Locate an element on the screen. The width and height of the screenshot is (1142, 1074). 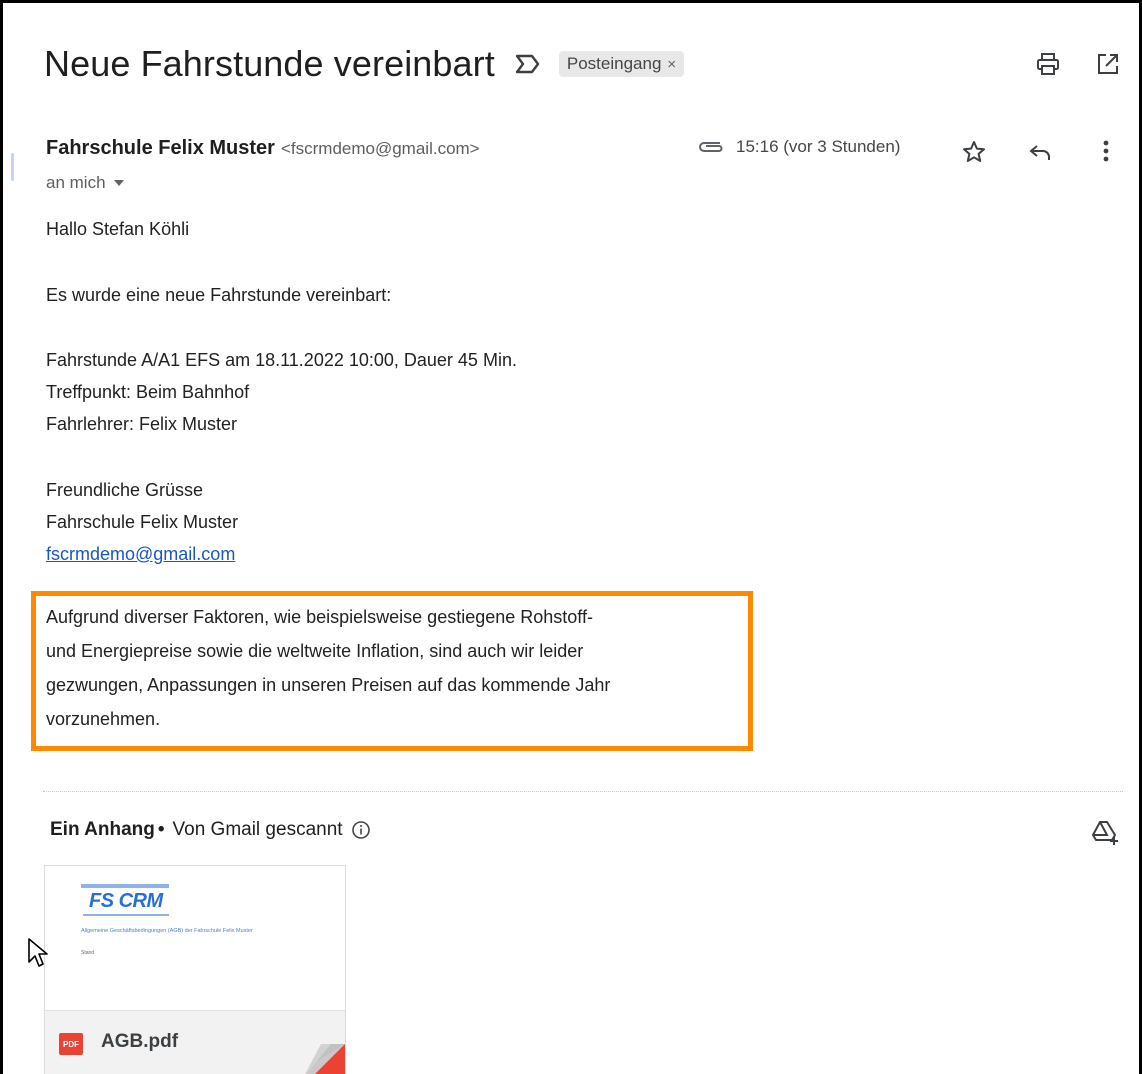
attachment-footer: PDF AGB.pdf is located at coordinates (195, 1042).